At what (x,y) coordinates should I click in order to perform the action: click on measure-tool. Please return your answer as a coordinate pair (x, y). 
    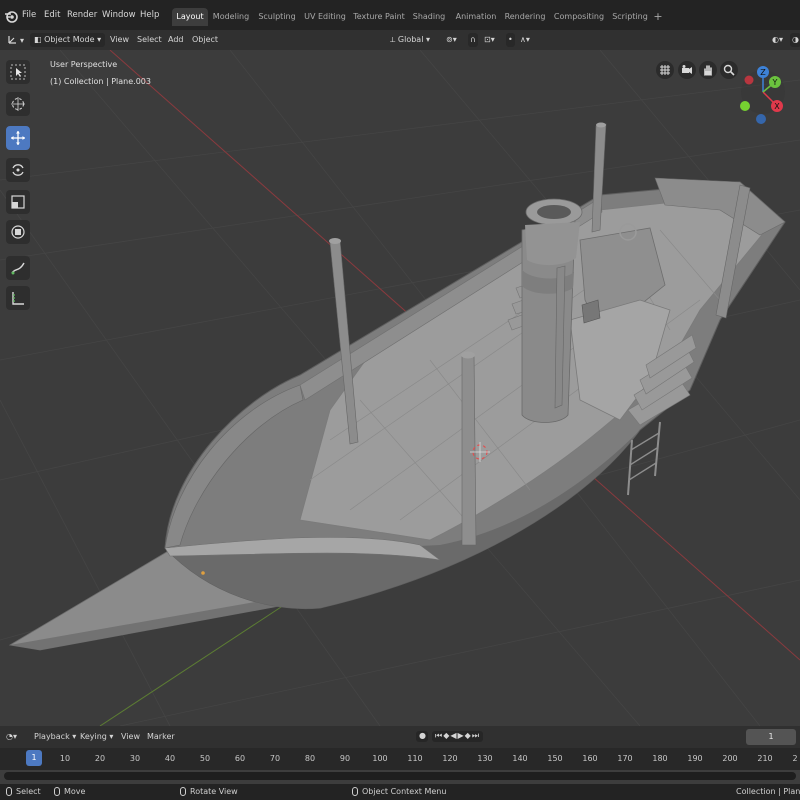
    Looking at the image, I should click on (18, 298).